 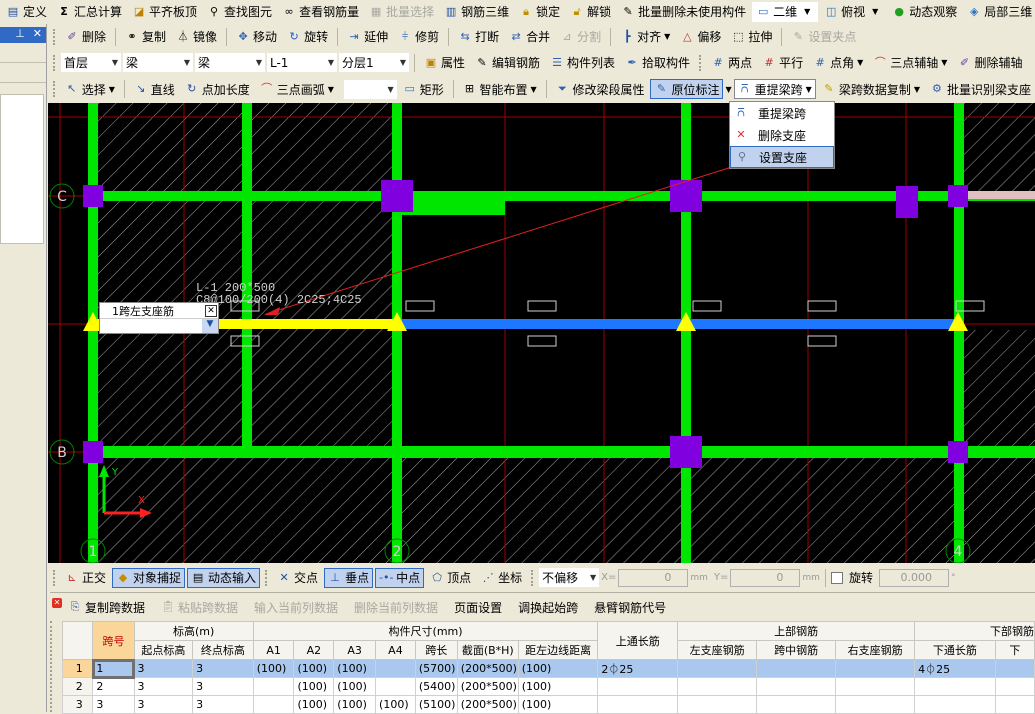 What do you see at coordinates (145, 37) in the screenshot?
I see `copy-button: ⚭ 复制` at bounding box center [145, 37].